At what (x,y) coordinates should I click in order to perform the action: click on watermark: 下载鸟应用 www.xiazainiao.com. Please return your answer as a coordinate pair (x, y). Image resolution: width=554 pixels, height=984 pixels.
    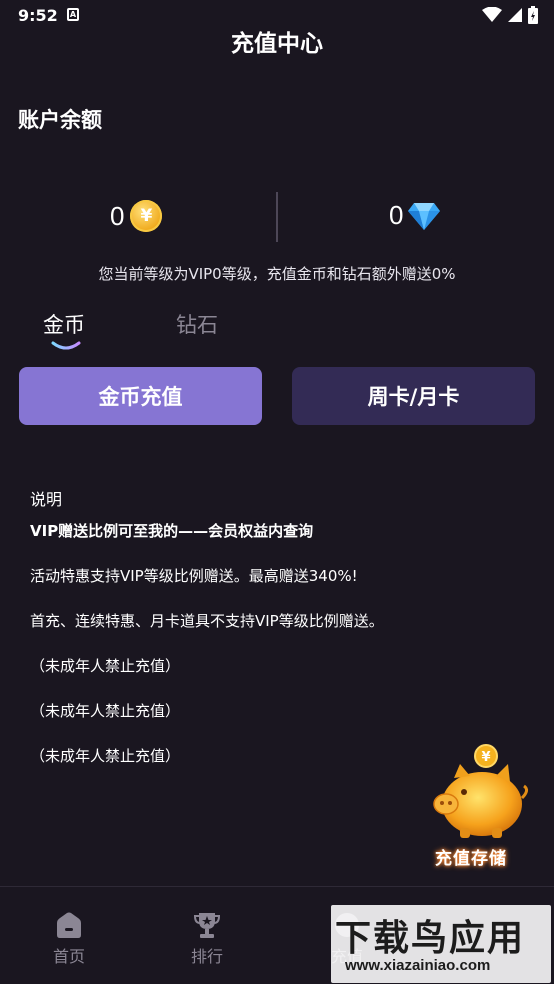
    Looking at the image, I should click on (441, 944).